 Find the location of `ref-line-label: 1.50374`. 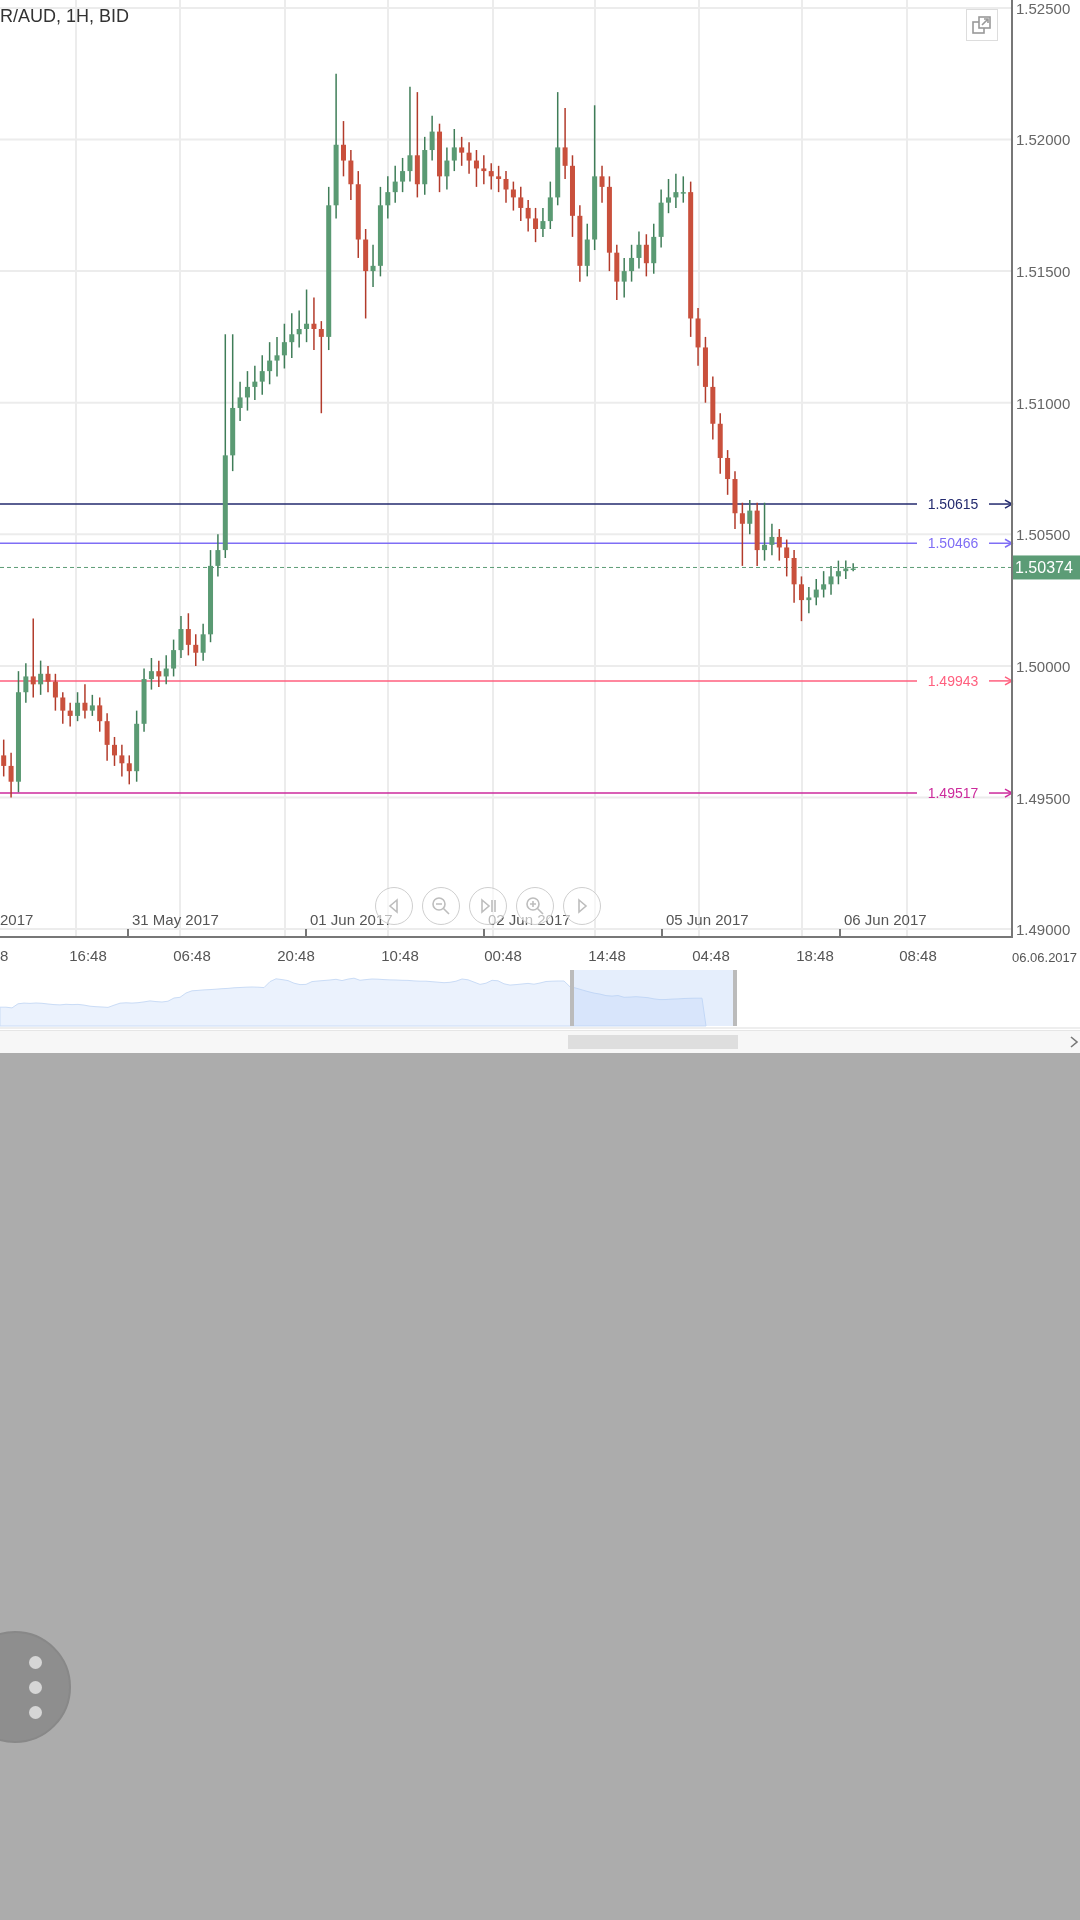

ref-line-label: 1.50374 is located at coordinates (1044, 568).